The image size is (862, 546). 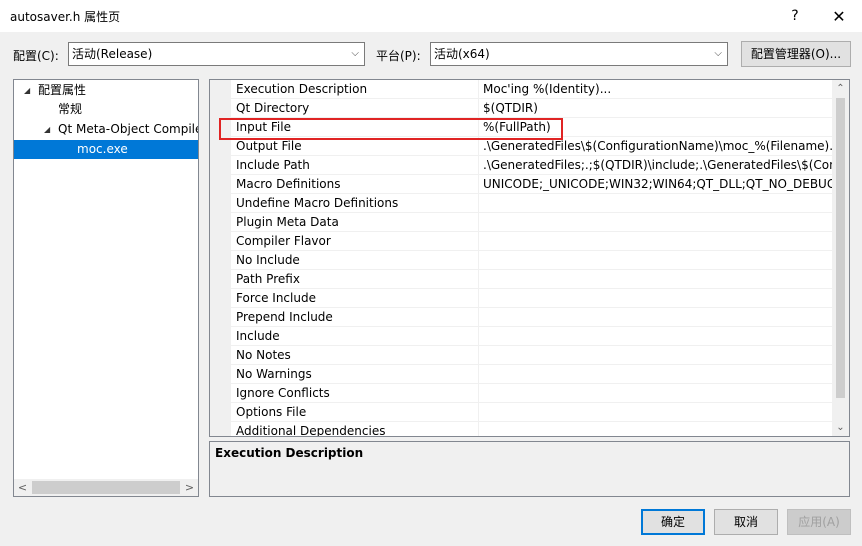 I want to click on property-row: Include, so click(x=533, y=336).